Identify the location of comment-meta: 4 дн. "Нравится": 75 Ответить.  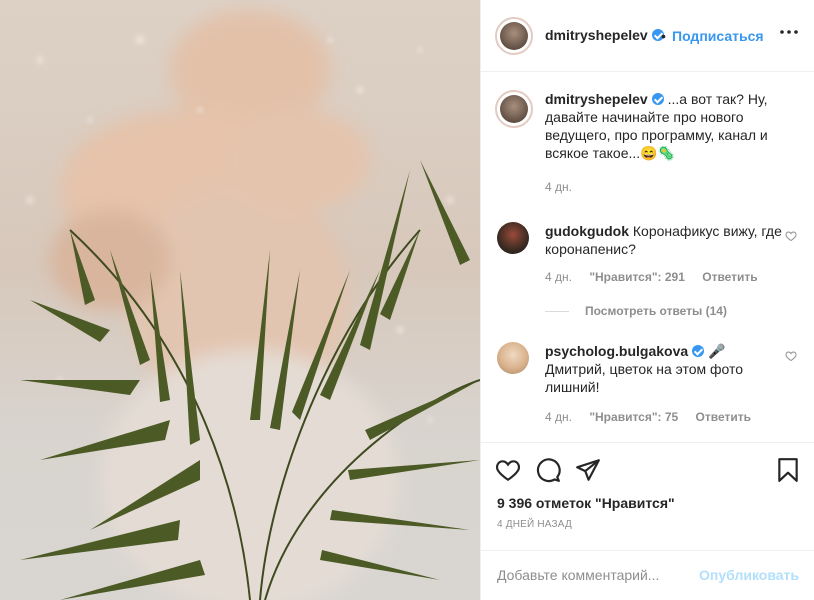
(655, 417).